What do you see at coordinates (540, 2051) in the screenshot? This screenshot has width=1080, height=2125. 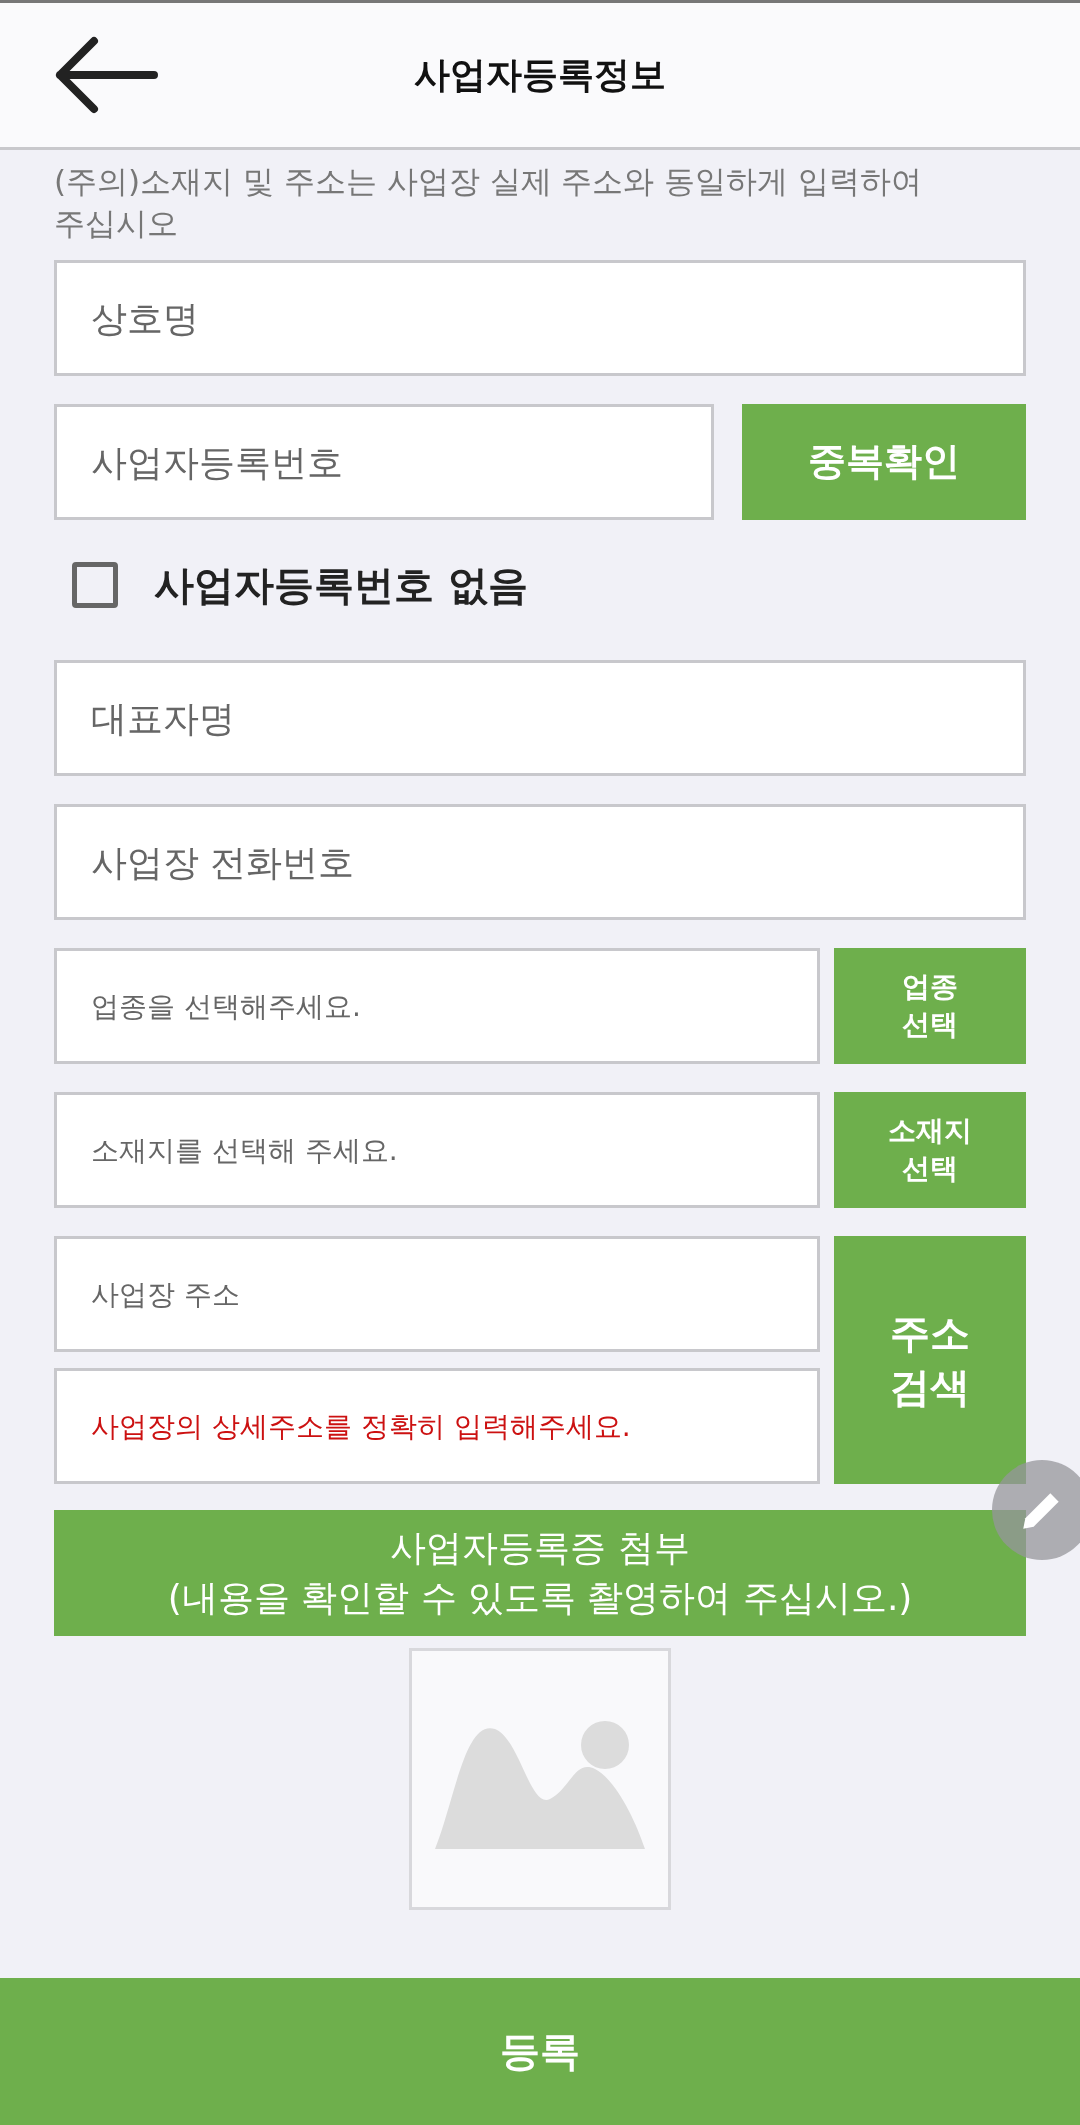 I see `register-button: 등록` at bounding box center [540, 2051].